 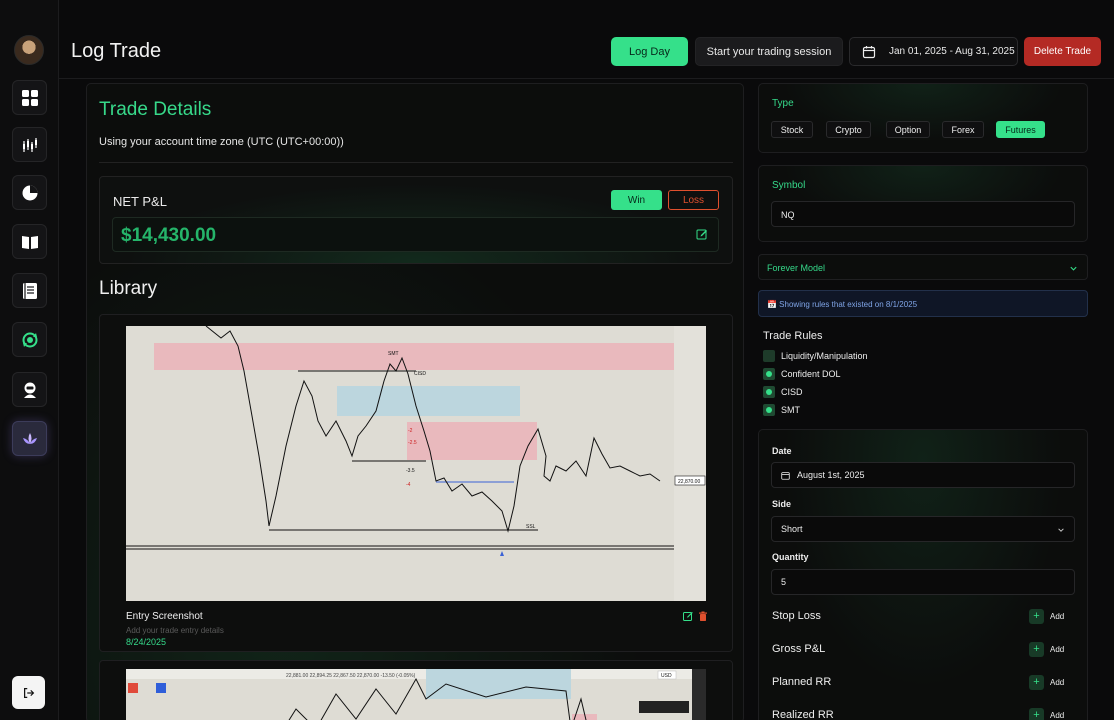 I want to click on divider, so click(x=416, y=162).